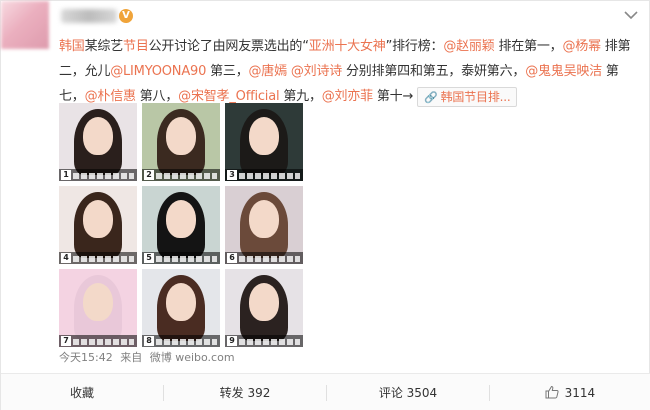 The image size is (650, 410). I want to click on repost-button: 转发 392, so click(245, 392).